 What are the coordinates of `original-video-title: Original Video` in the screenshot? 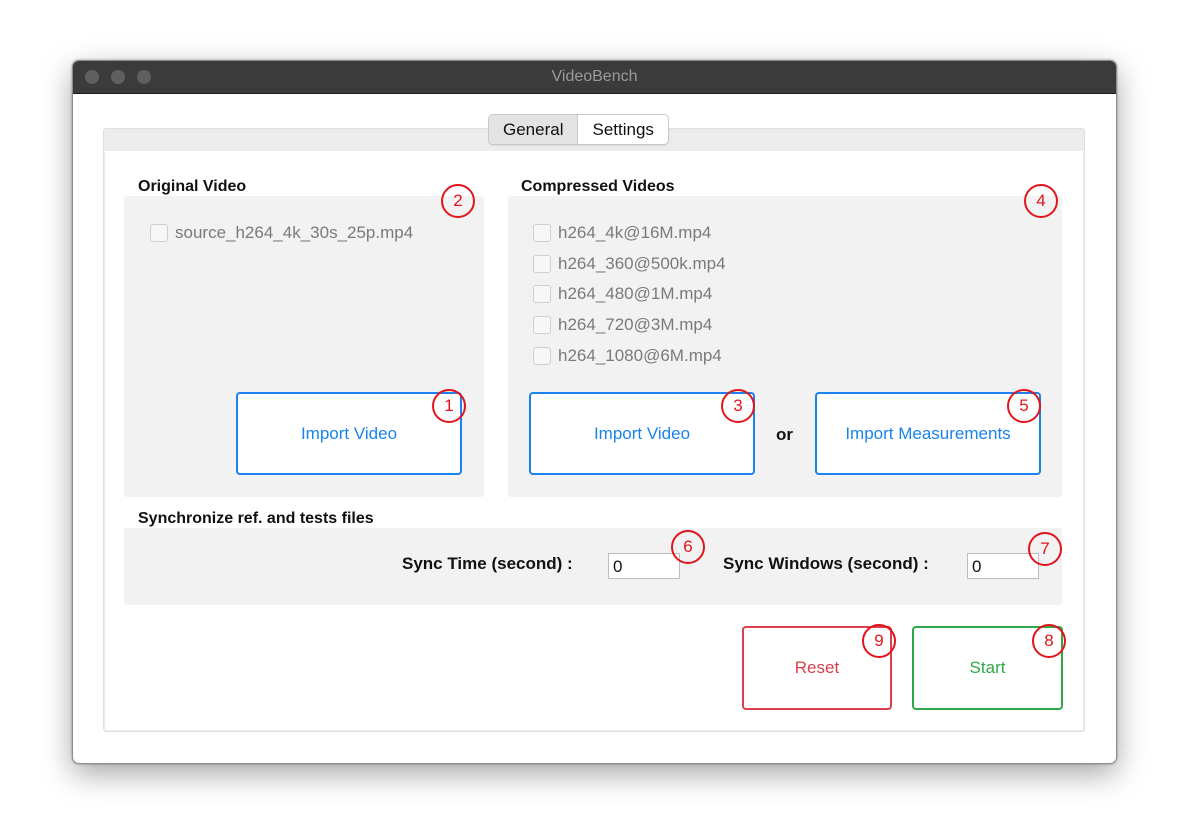 It's located at (192, 187).